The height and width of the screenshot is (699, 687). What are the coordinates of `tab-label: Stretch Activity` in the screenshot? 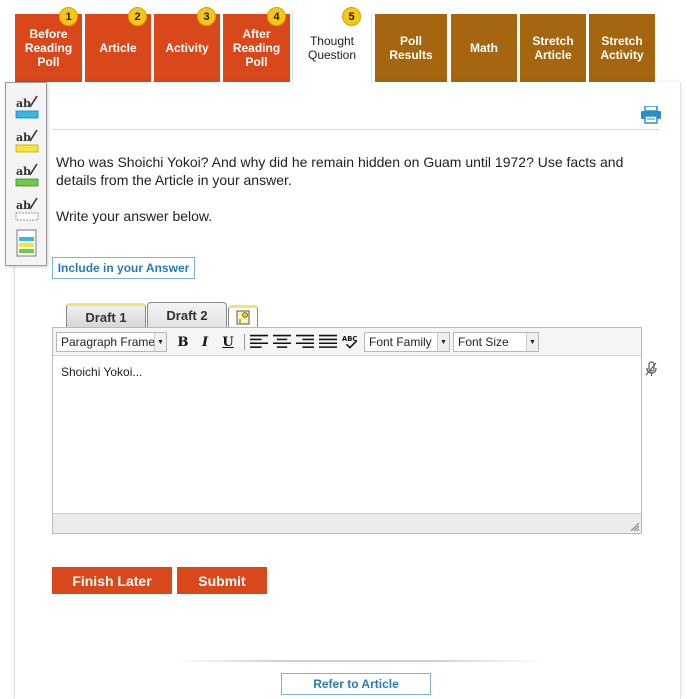 It's located at (622, 48).